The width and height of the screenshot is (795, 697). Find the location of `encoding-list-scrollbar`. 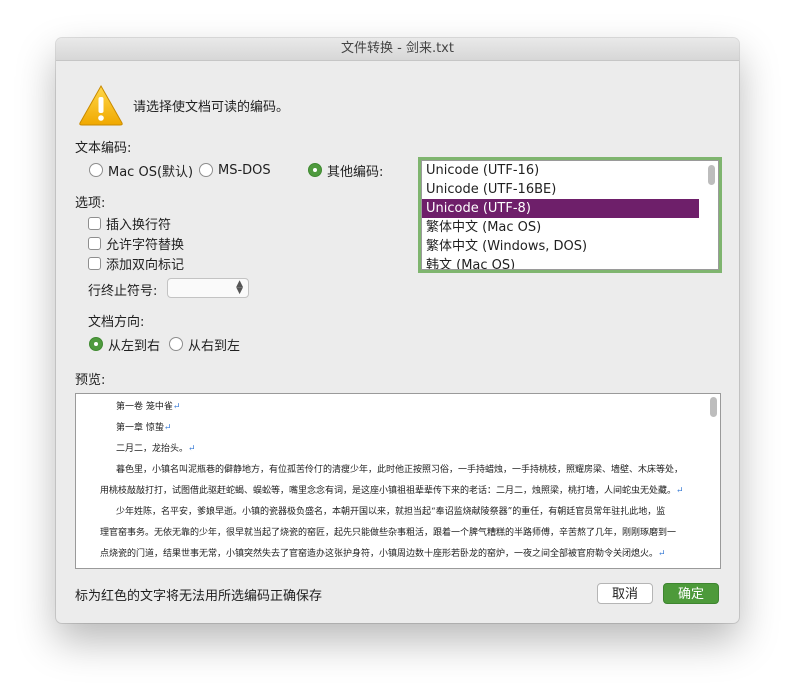

encoding-list-scrollbar is located at coordinates (711, 175).